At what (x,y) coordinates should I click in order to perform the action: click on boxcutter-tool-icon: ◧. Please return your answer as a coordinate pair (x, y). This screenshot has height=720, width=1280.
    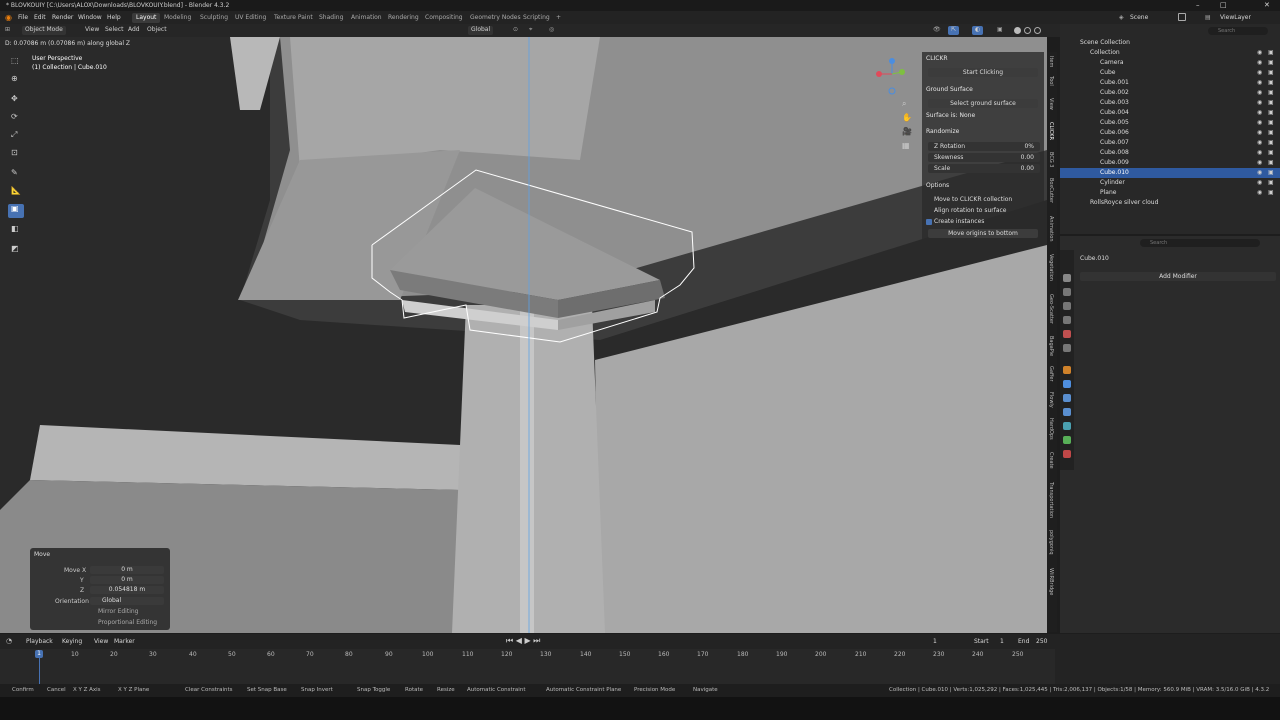
    Looking at the image, I should click on (16, 231).